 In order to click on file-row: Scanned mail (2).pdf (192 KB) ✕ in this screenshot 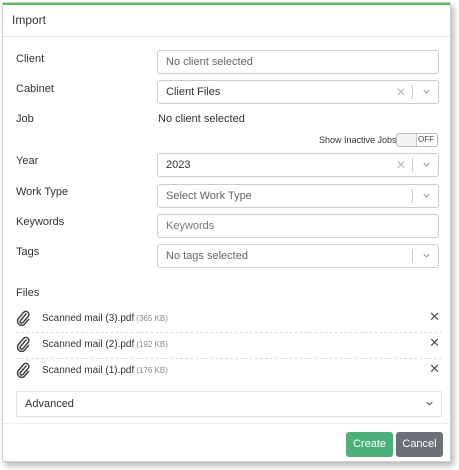, I will do `click(229, 346)`.